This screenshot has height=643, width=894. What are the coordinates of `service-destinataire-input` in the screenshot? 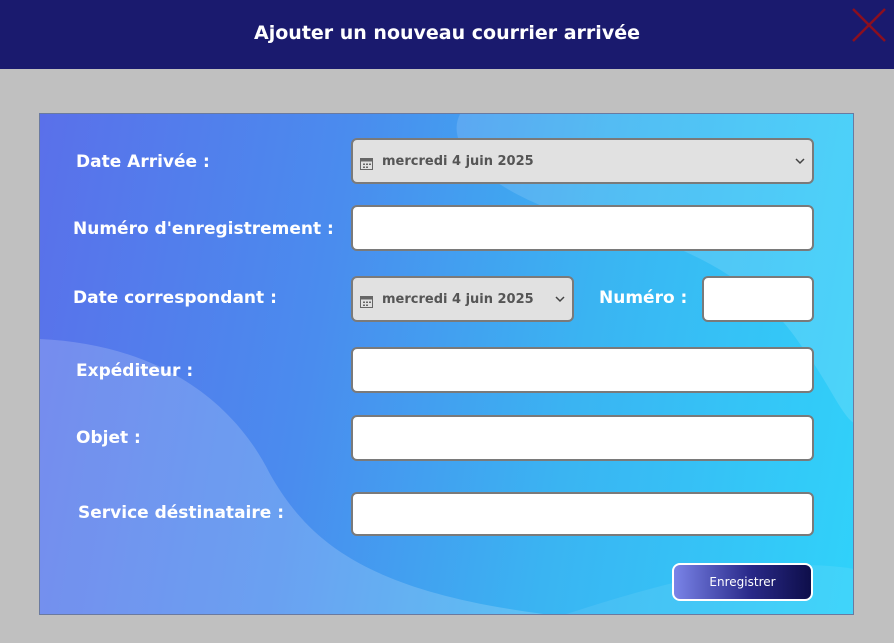 It's located at (582, 514).